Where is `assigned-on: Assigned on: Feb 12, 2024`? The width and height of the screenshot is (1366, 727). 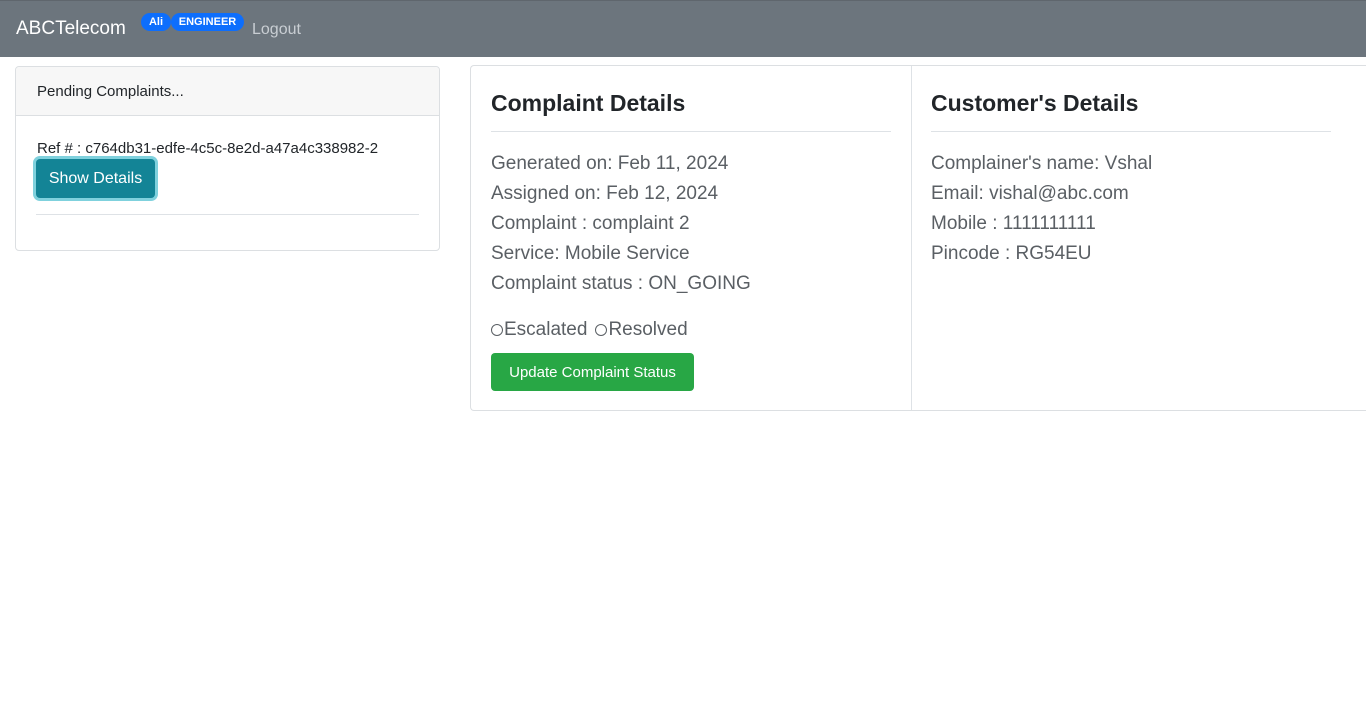 assigned-on: Assigned on: Feb 12, 2024 is located at coordinates (605, 193).